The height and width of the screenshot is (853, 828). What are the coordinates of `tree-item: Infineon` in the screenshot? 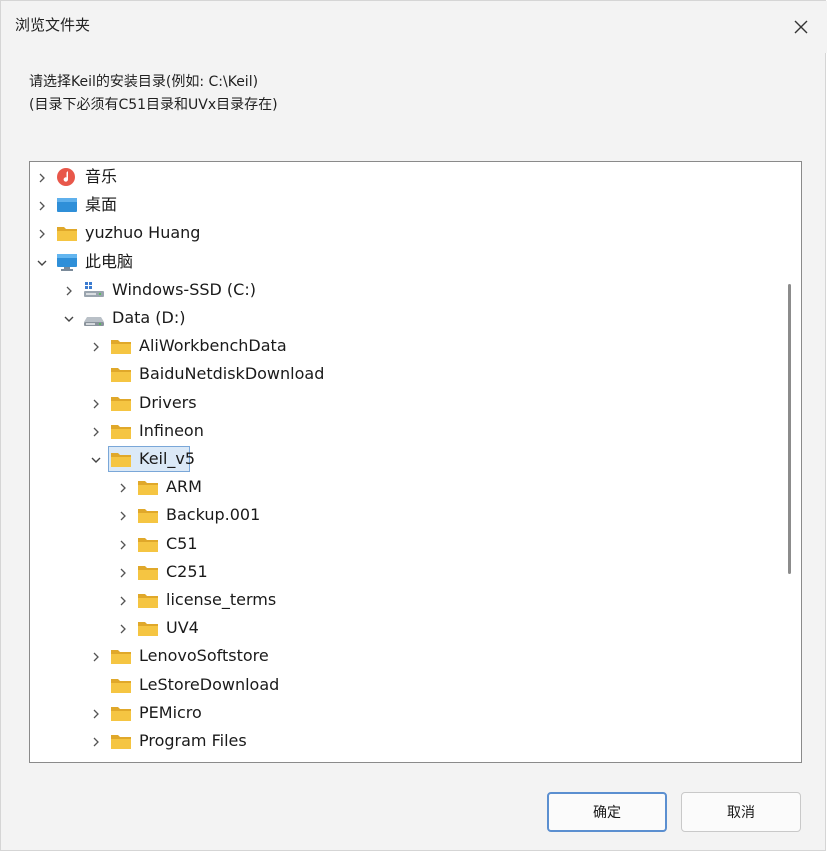 It's located at (404, 431).